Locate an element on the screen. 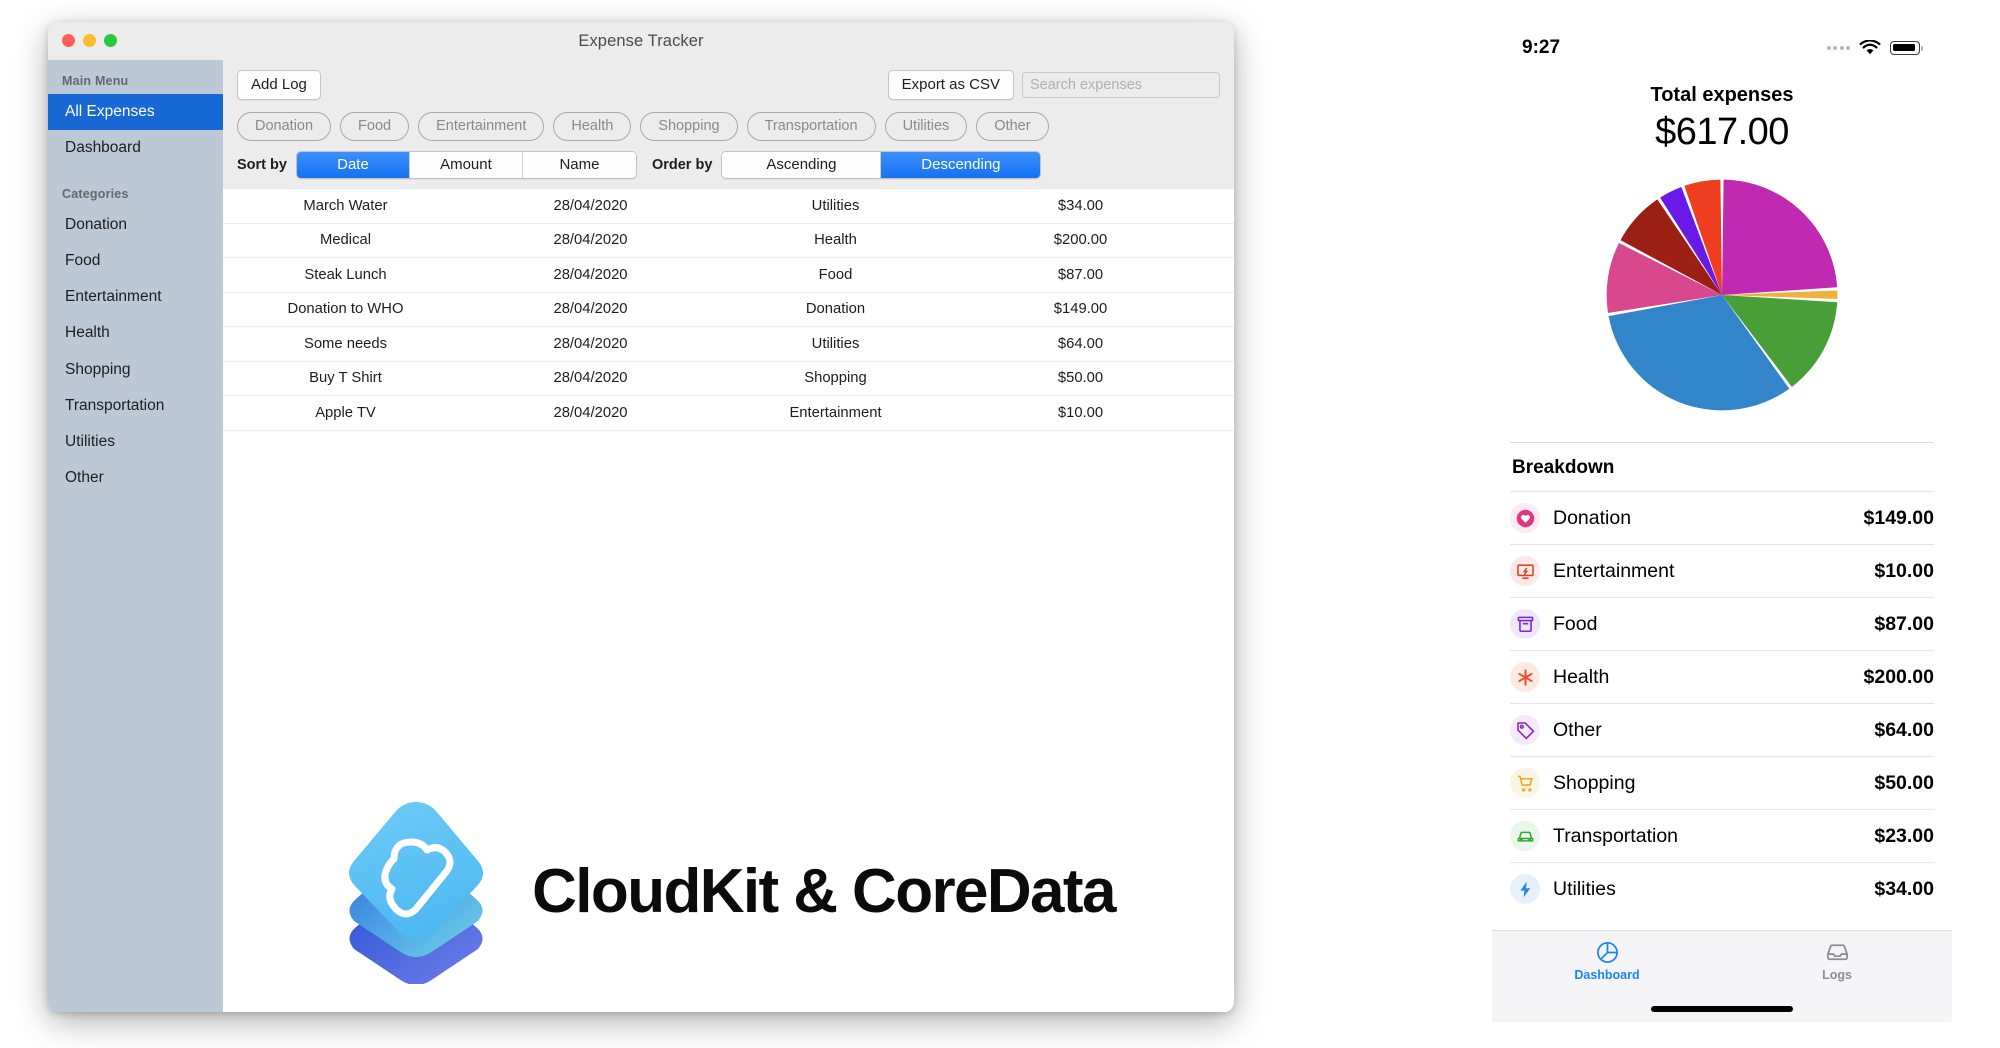 The image size is (2000, 1048). chip-health: Health is located at coordinates (592, 126).